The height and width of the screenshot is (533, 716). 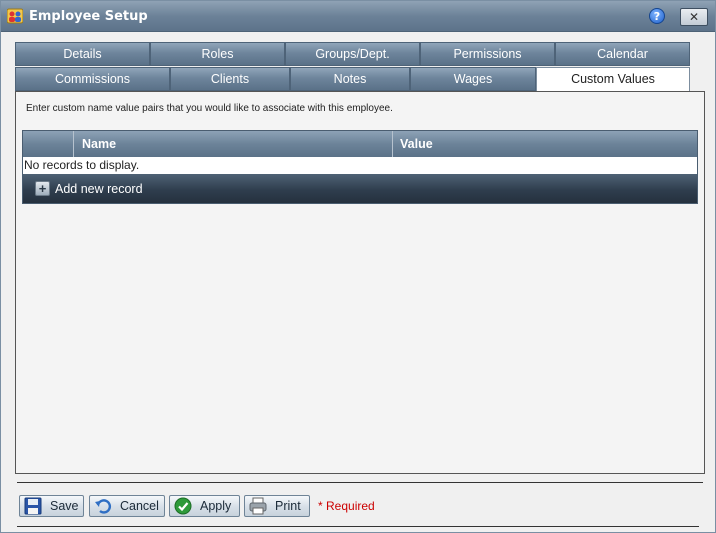 I want to click on print-button: Print, so click(x=277, y=506).